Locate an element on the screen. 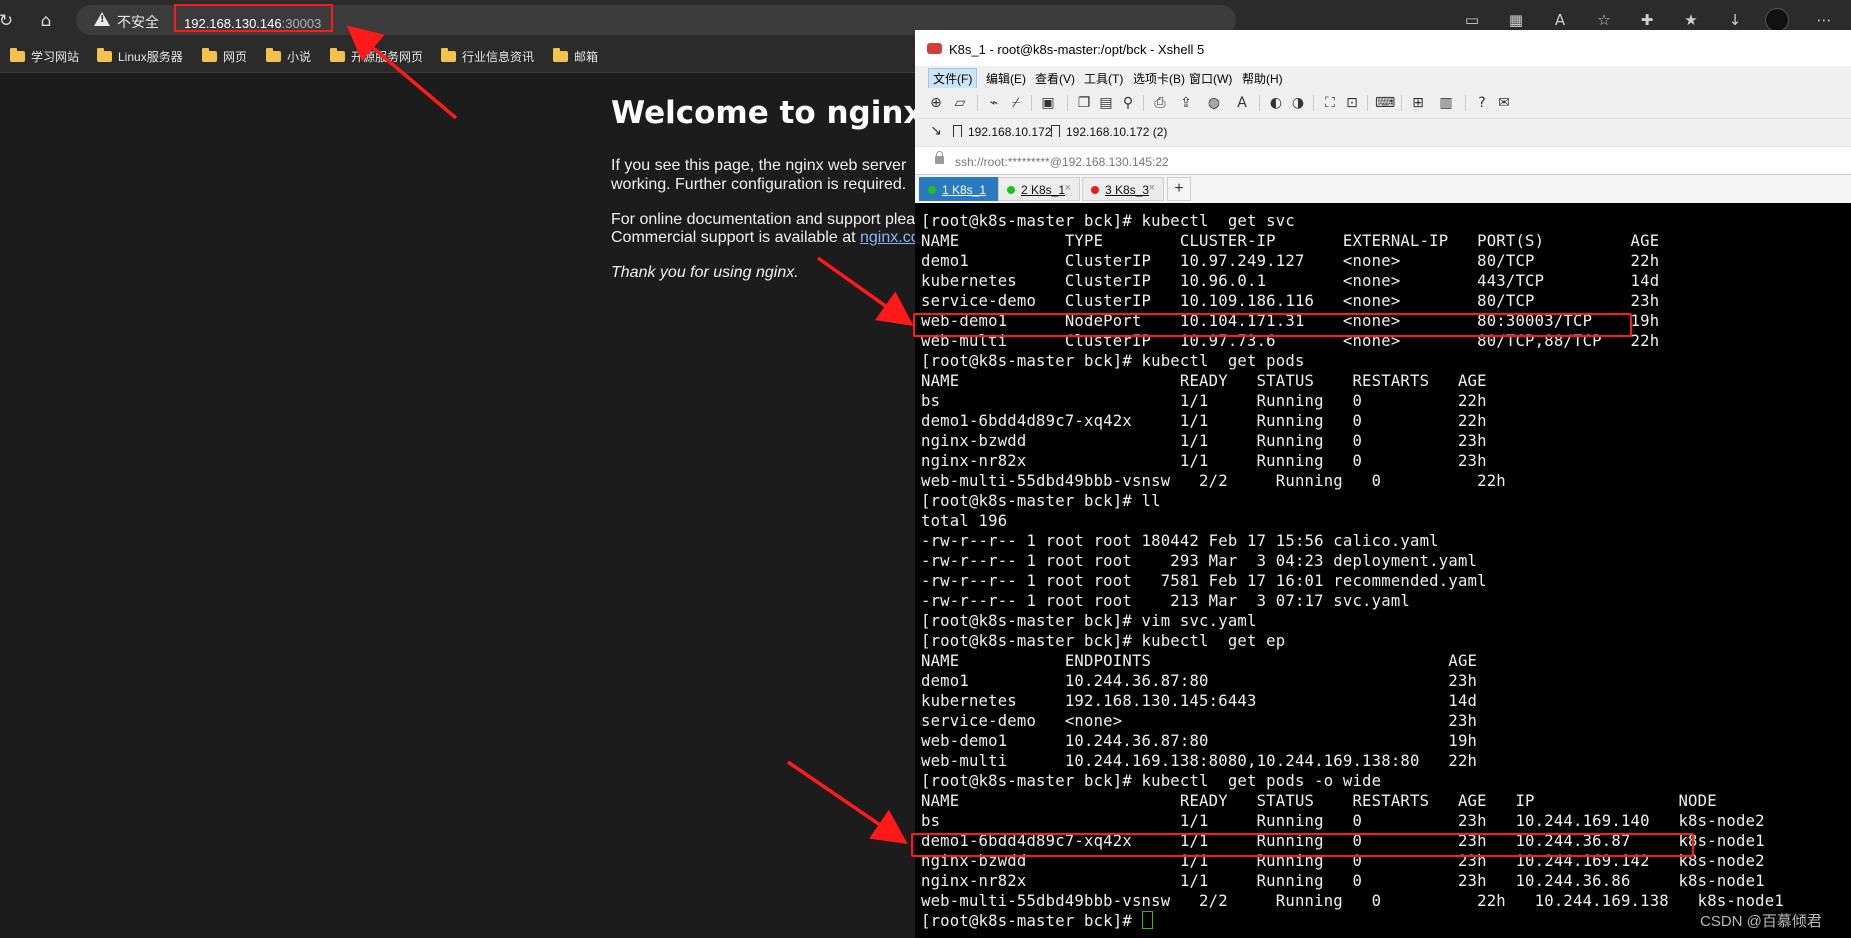  more-icon: ⋯ is located at coordinates (1824, 20).